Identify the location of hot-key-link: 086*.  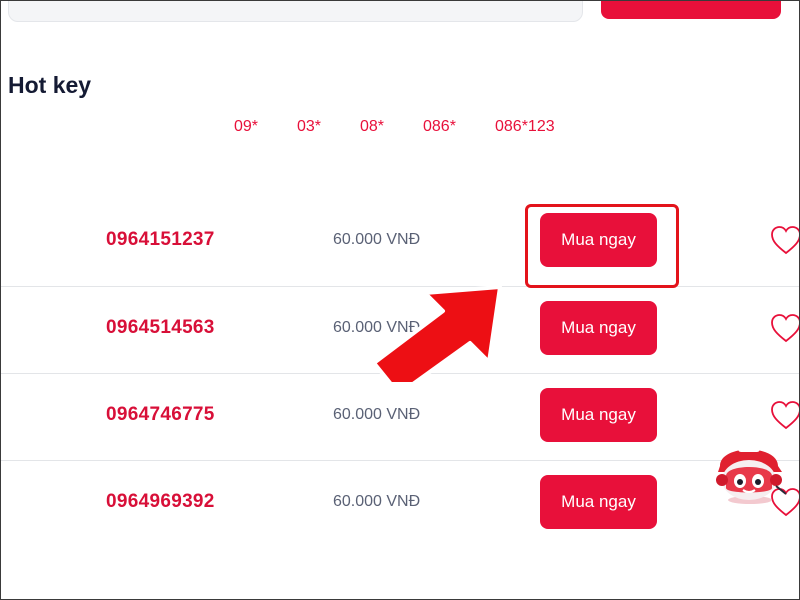
(439, 127).